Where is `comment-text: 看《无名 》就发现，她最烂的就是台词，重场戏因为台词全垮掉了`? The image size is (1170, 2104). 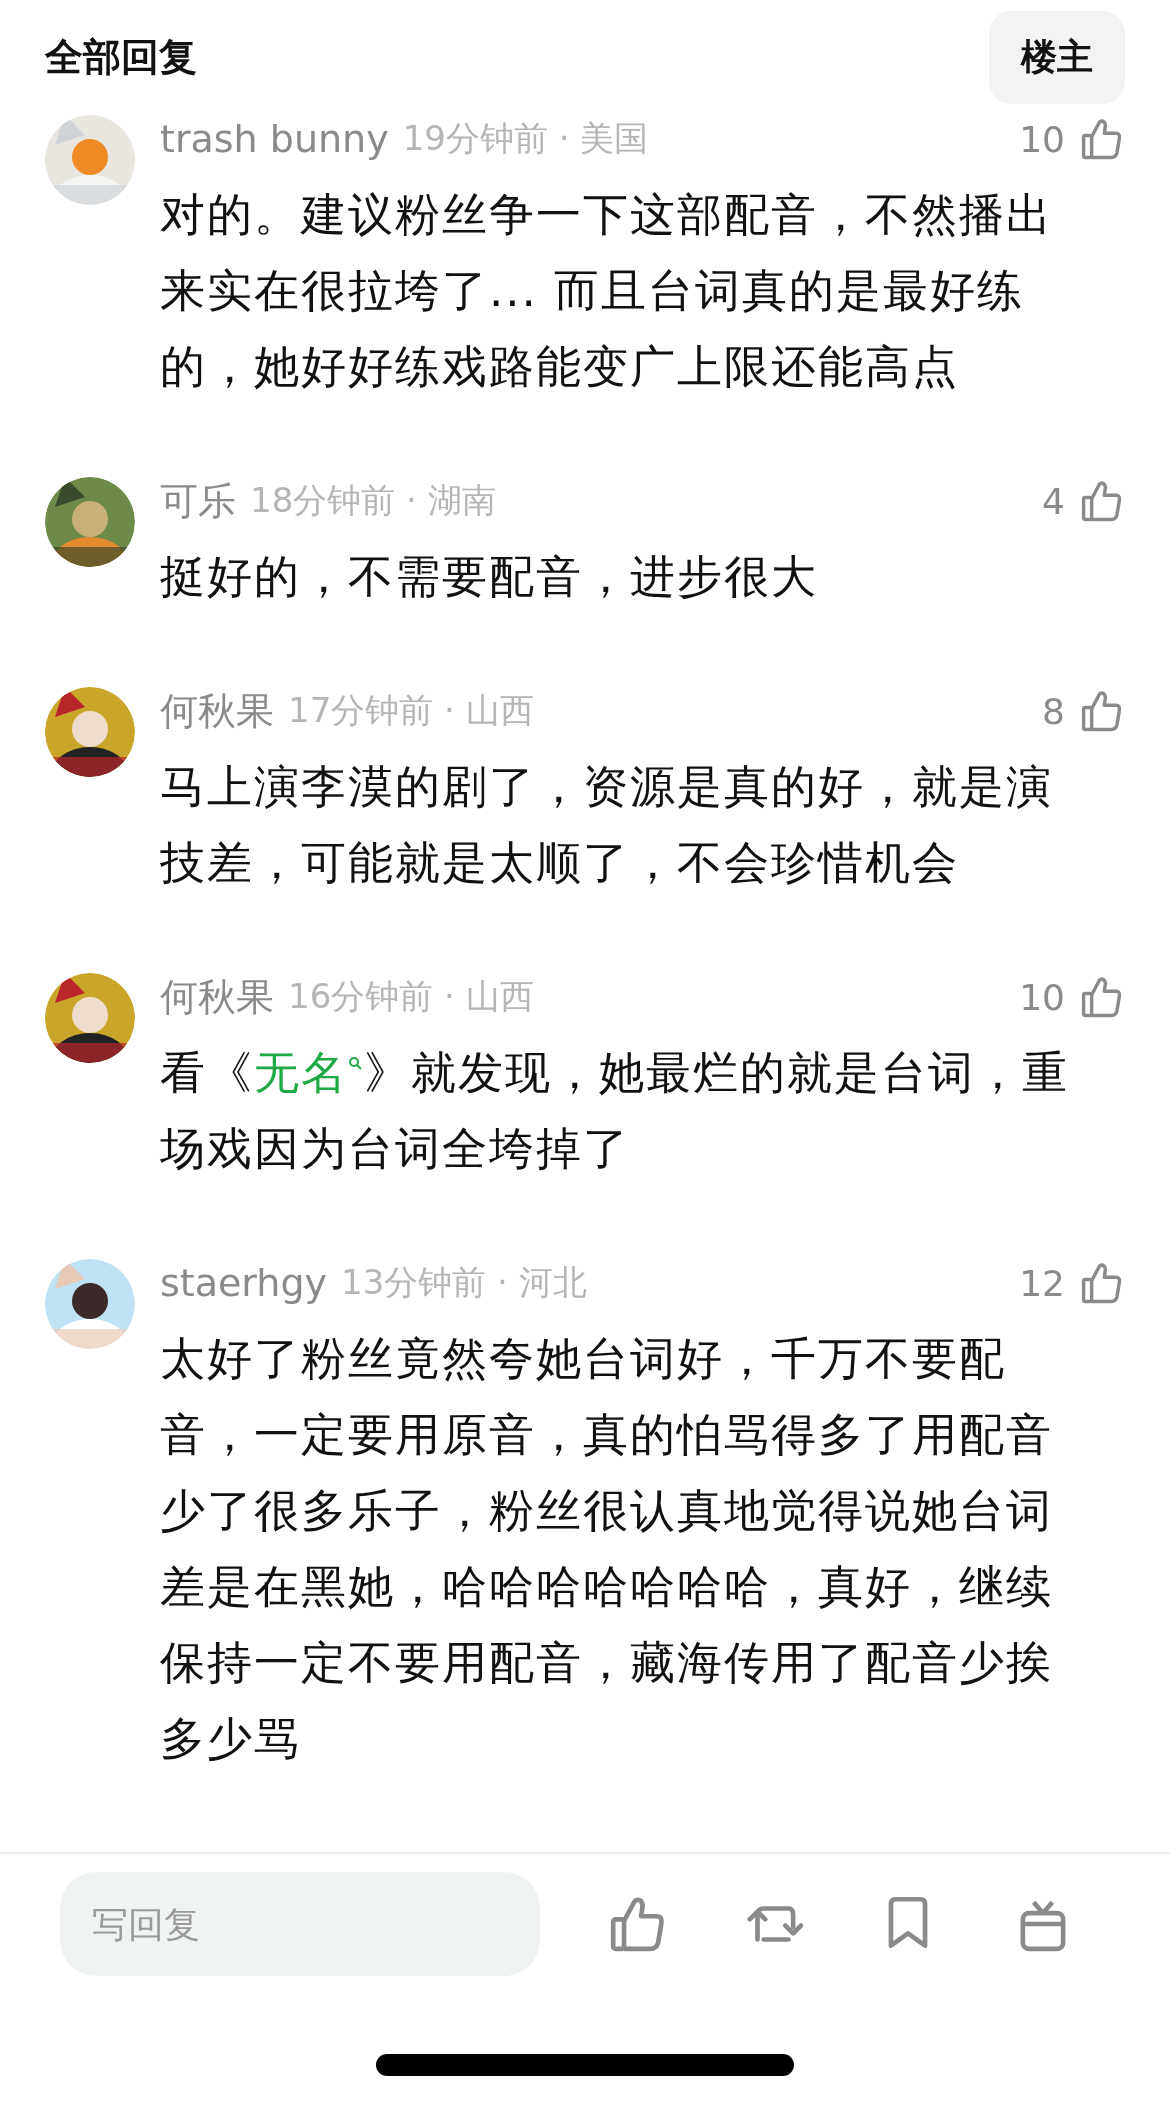 comment-text: 看《无名 》就发现，她最烂的就是台词，重场戏因为台词全垮掉了 is located at coordinates (615, 1111).